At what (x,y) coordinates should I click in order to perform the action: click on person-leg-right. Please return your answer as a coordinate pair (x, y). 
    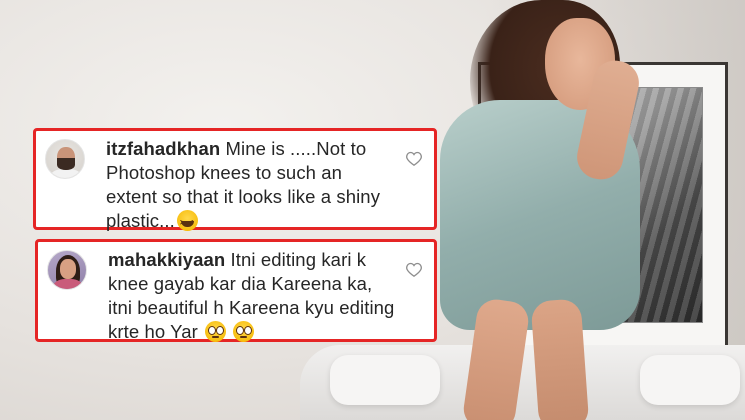
    Looking at the image, I should click on (560, 359).